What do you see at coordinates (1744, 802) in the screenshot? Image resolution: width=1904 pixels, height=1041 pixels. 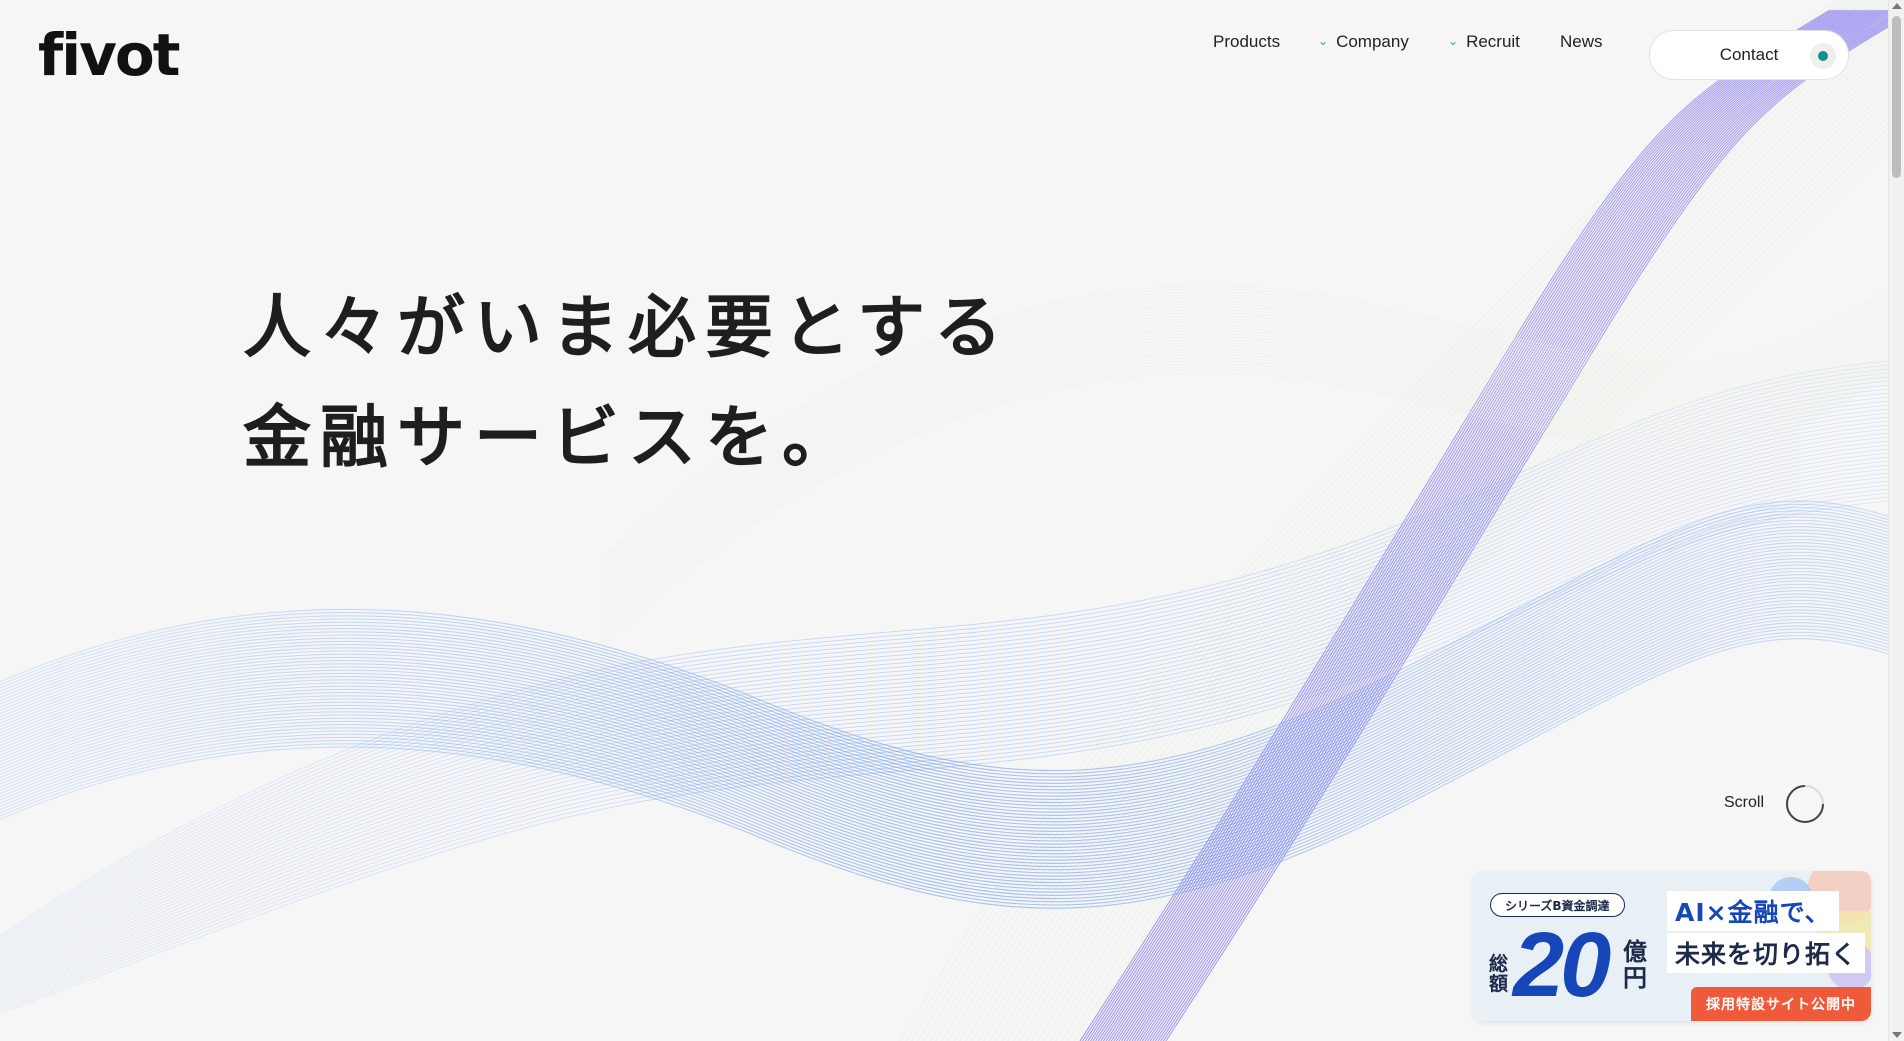 I see `scroll-label: Scroll` at bounding box center [1744, 802].